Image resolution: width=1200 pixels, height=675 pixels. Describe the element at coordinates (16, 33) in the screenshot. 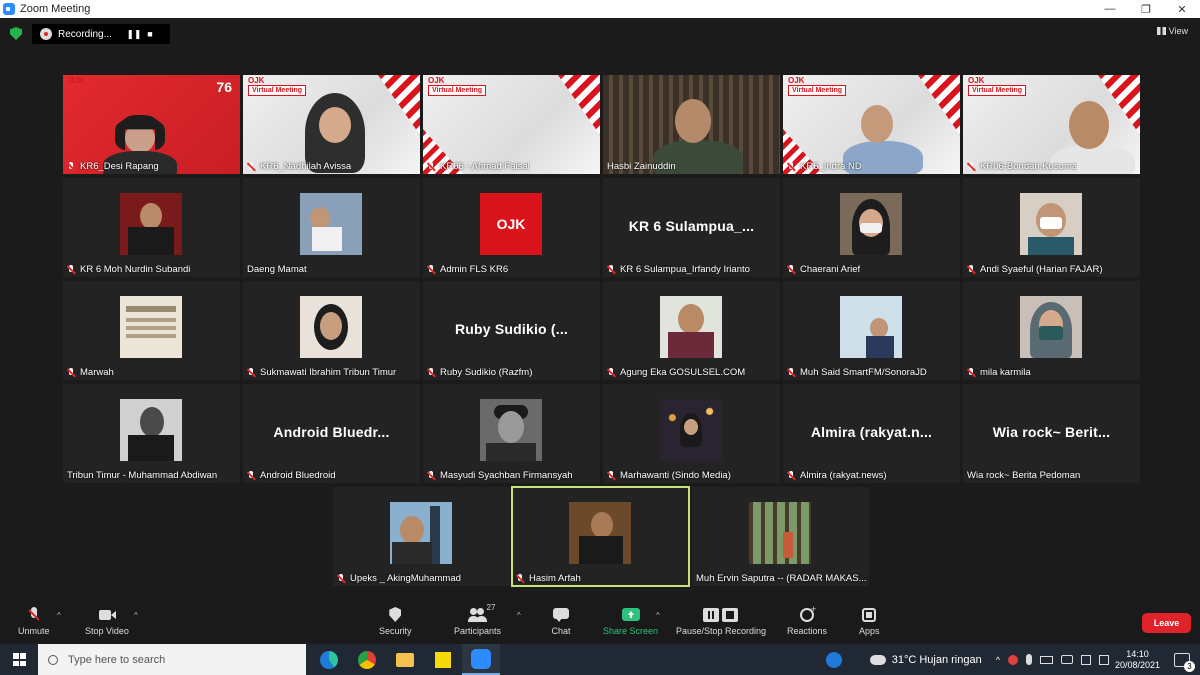

I see `encryption-shield-icon` at that location.